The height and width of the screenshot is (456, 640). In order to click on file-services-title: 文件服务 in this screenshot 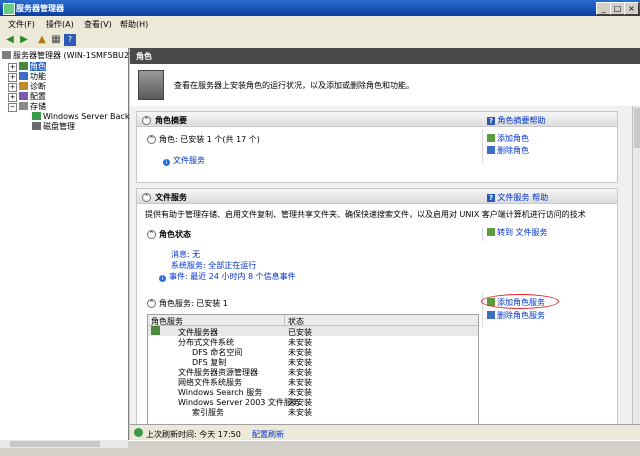, I will do `click(171, 197)`.